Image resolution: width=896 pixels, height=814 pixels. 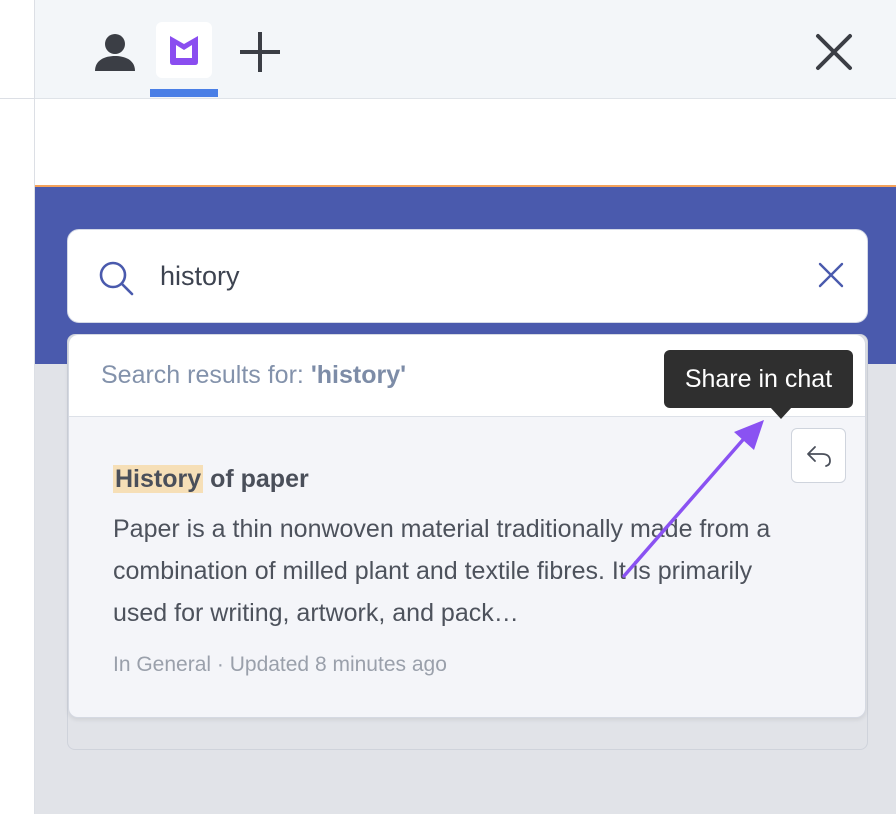 I want to click on add-tab-button, so click(x=260, y=52).